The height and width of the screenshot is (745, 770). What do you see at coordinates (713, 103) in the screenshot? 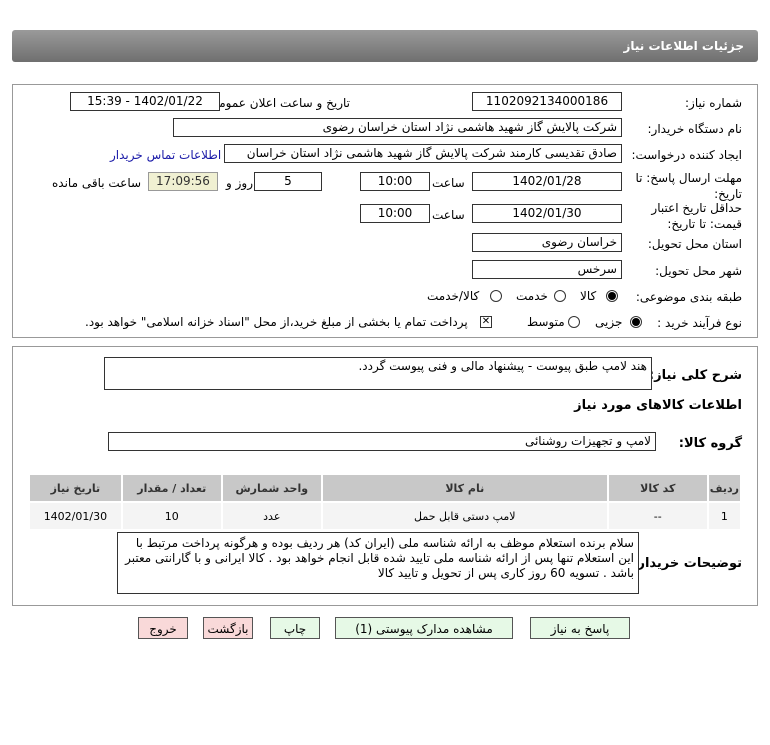
I see `need-number-label: شماره نیاز:` at bounding box center [713, 103].